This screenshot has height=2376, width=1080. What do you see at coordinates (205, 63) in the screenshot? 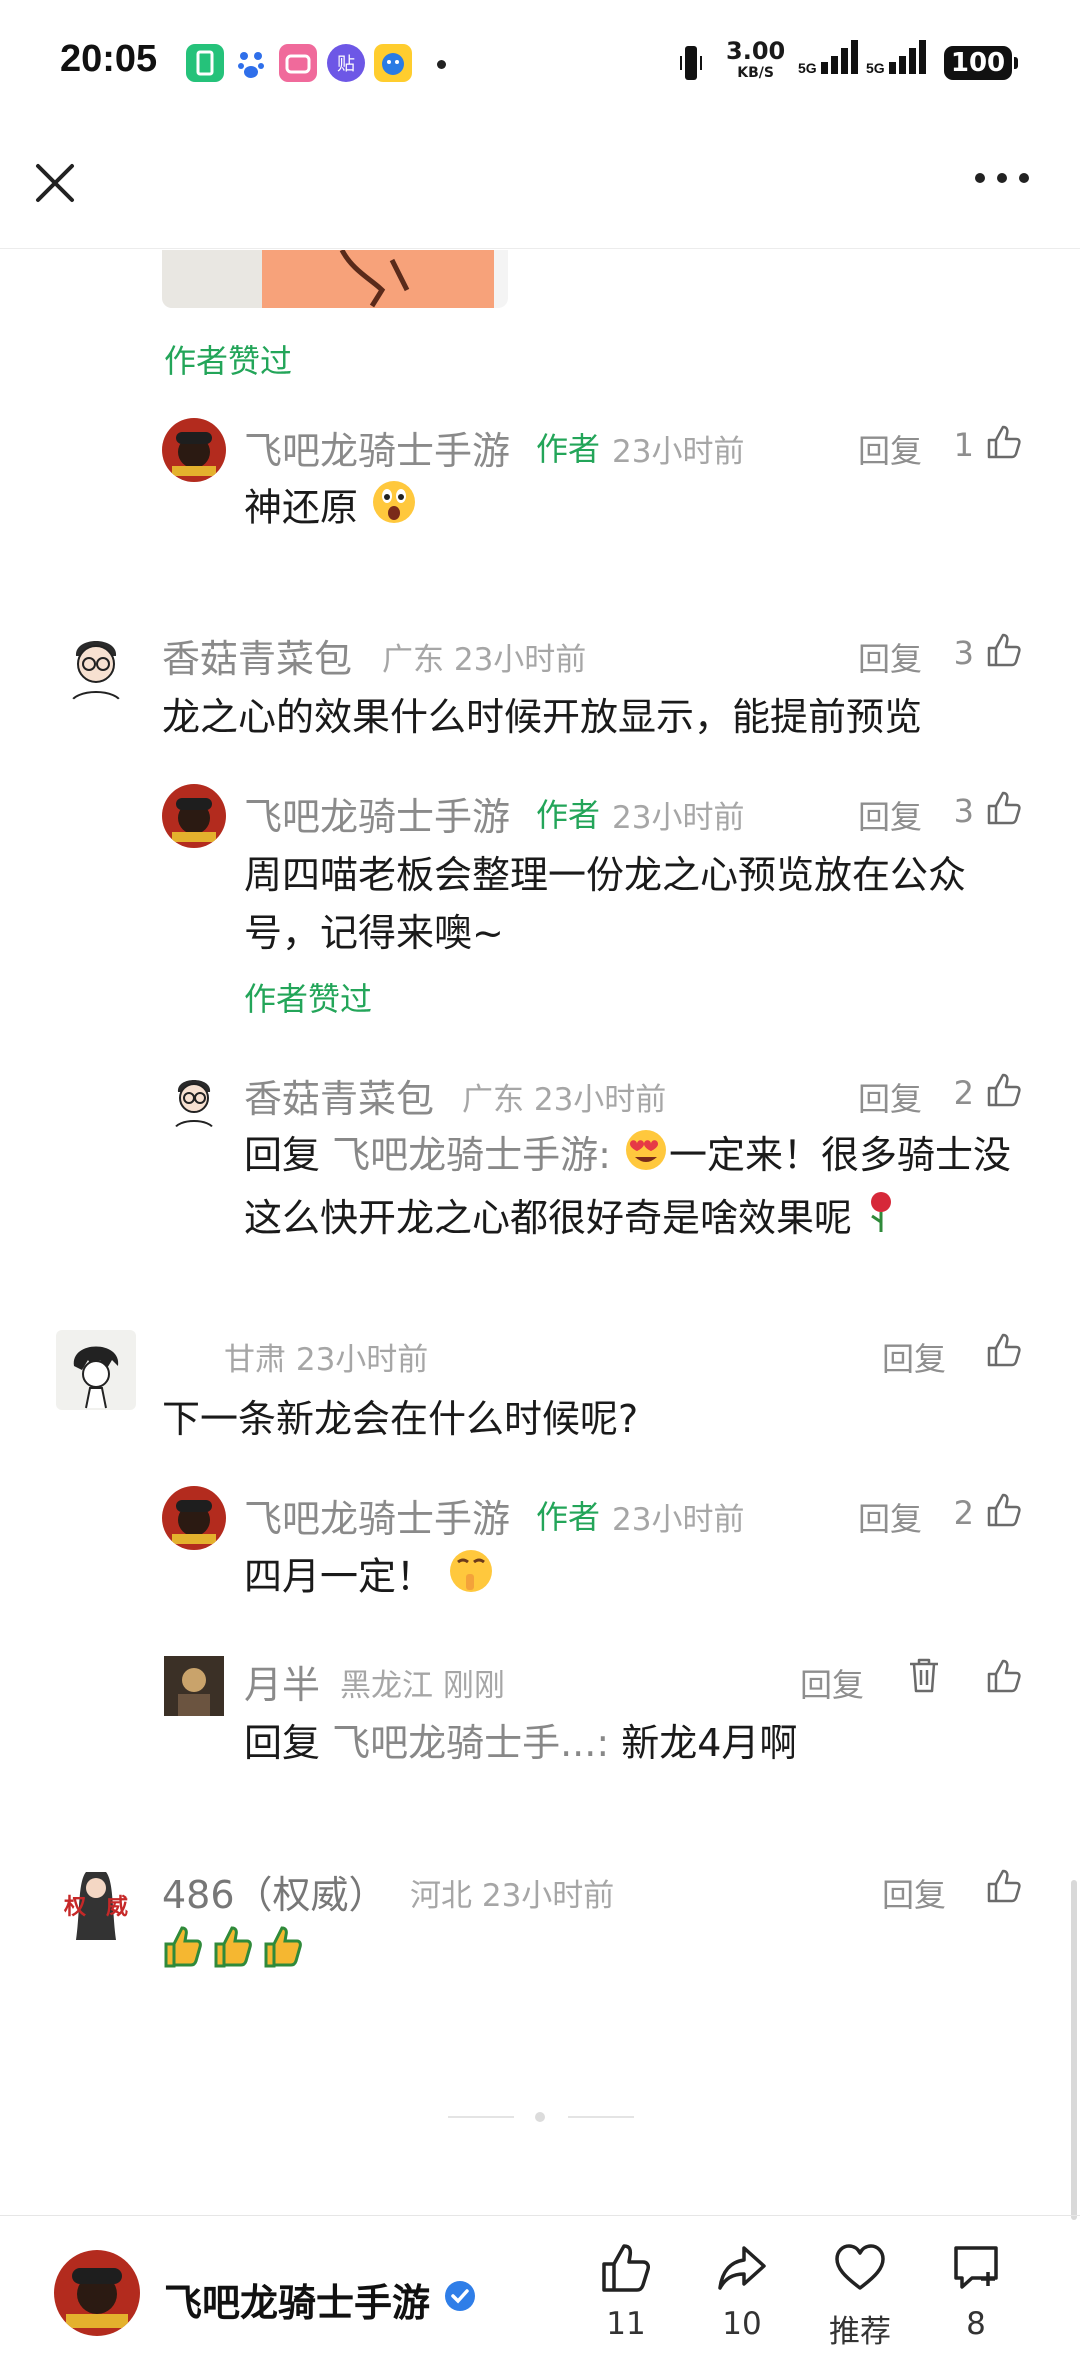
I see `app-notification-icon` at bounding box center [205, 63].